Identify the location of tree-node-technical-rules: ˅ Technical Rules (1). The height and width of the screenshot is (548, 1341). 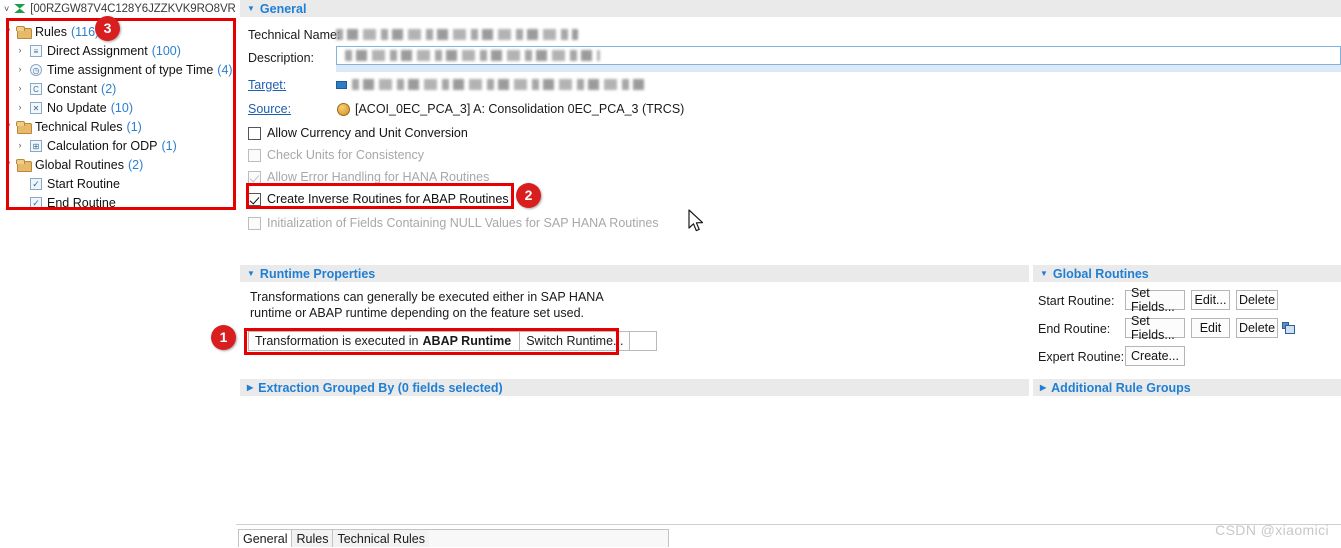
(118, 126).